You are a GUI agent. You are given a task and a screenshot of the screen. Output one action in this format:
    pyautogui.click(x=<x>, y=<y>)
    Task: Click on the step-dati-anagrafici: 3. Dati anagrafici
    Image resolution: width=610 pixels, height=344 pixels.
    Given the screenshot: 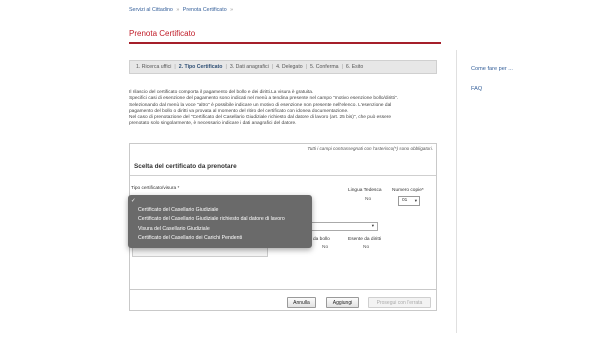 What is the action you would take?
    pyautogui.click(x=249, y=67)
    